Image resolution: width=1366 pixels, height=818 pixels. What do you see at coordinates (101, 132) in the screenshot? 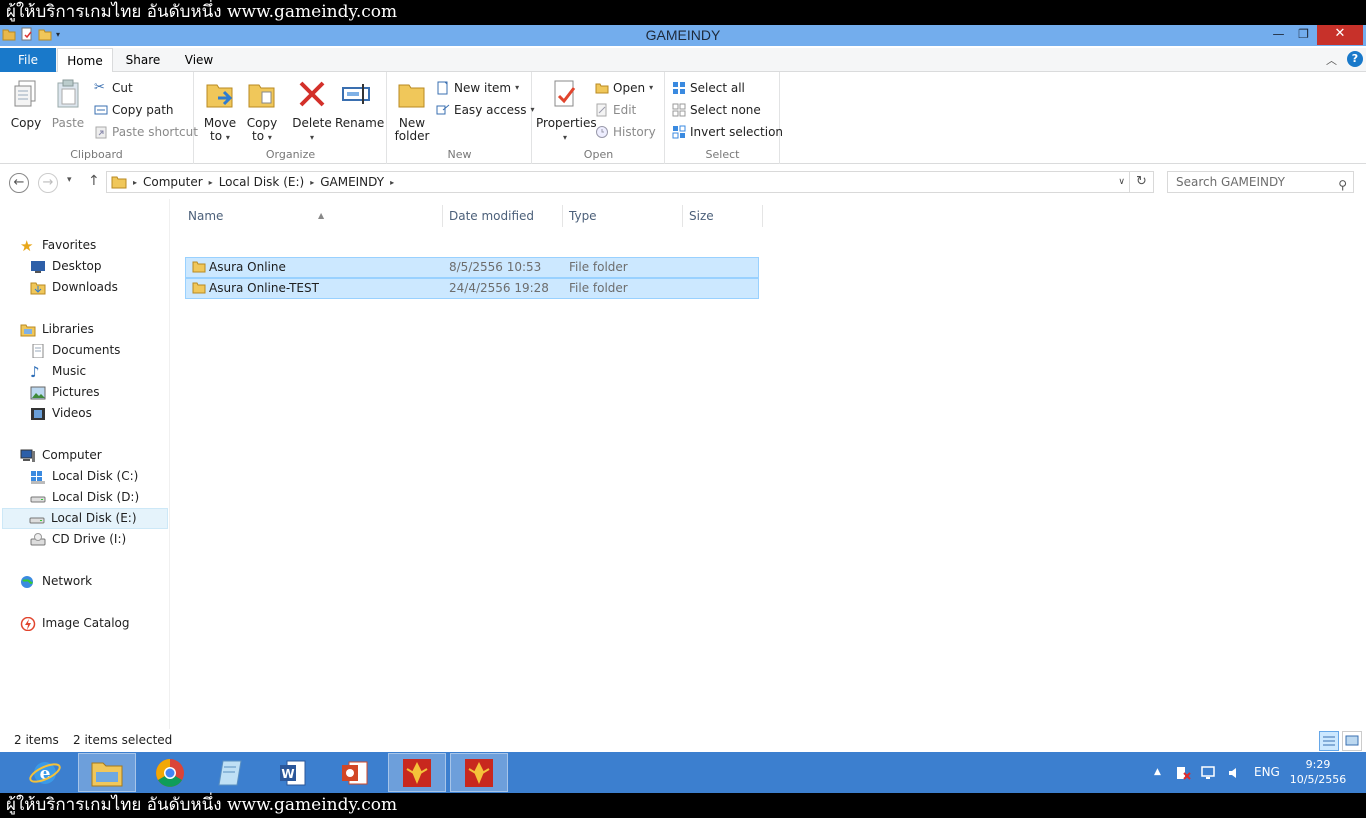
I see `paste-shortcut-icon` at bounding box center [101, 132].